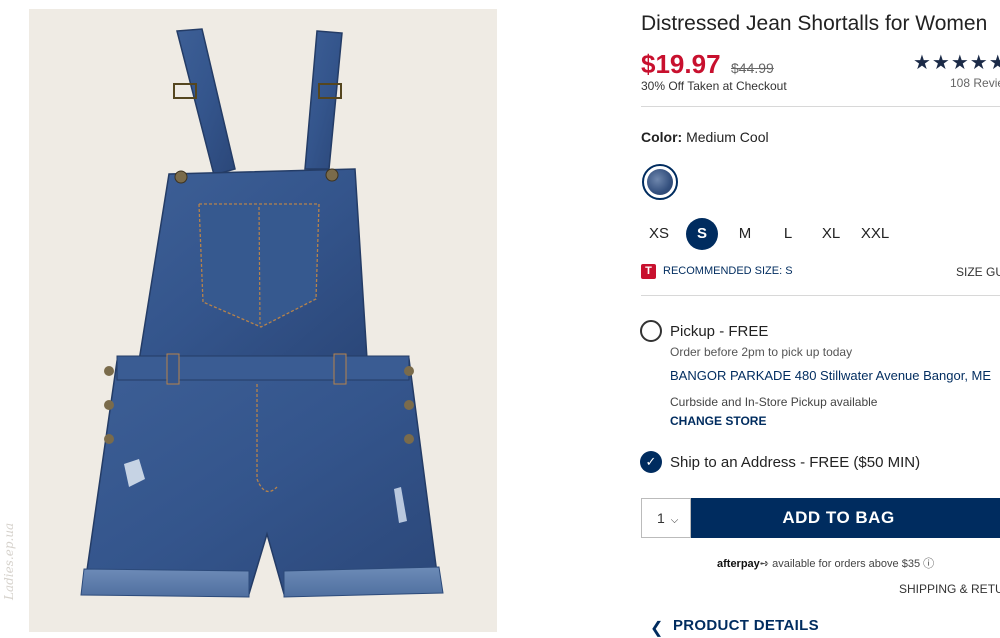 This screenshot has width=1000, height=638. I want to click on afterpay-text: available for orders above $35 ⓘ, so click(853, 564).